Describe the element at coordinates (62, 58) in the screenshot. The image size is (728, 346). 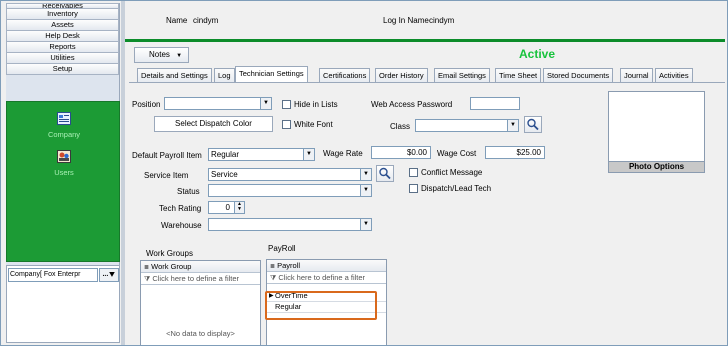
I see `nav-utilities: Utilities` at that location.